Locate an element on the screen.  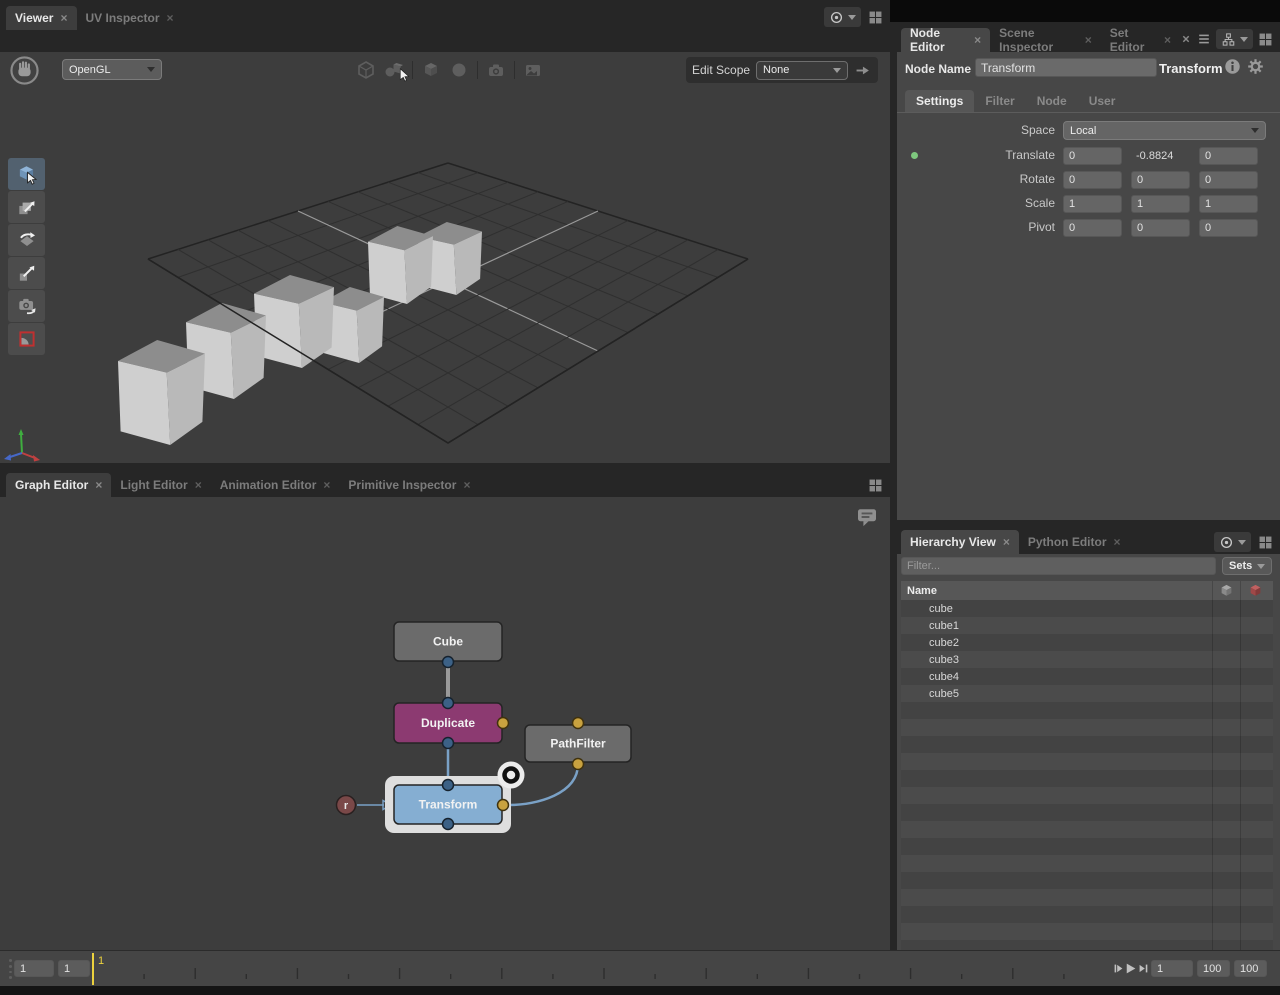
selected-cube-column-icon is located at coordinates (1255, 590).